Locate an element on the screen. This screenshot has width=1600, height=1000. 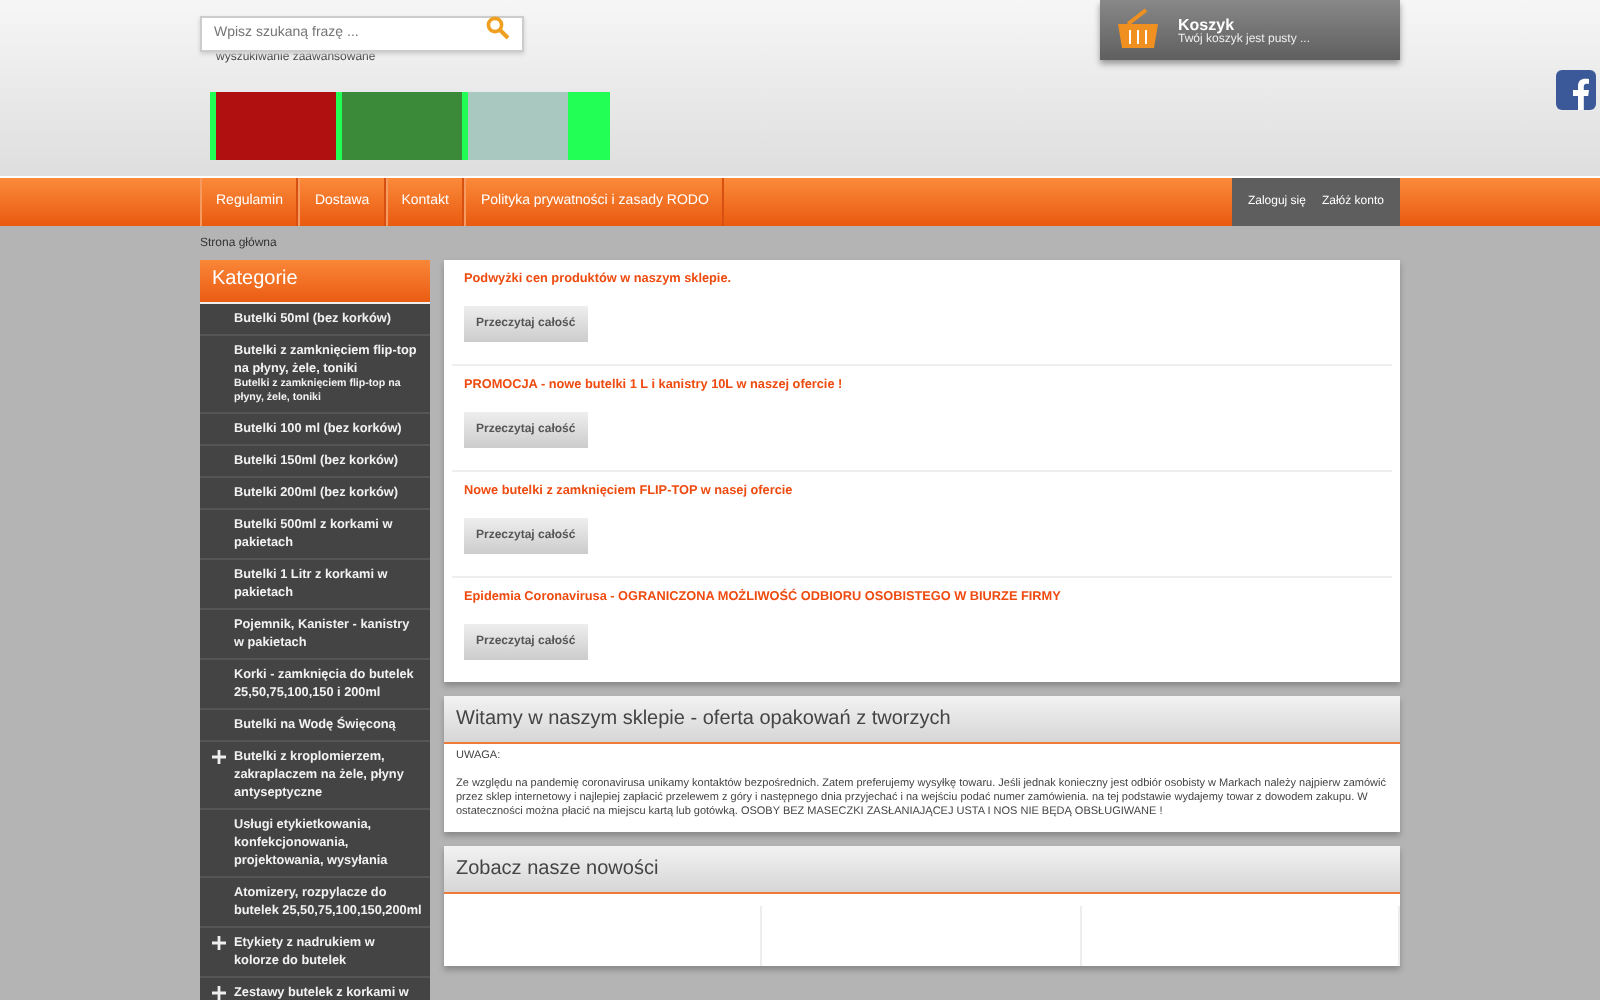
section-header: Zobacz nasze nowości is located at coordinates (922, 870).